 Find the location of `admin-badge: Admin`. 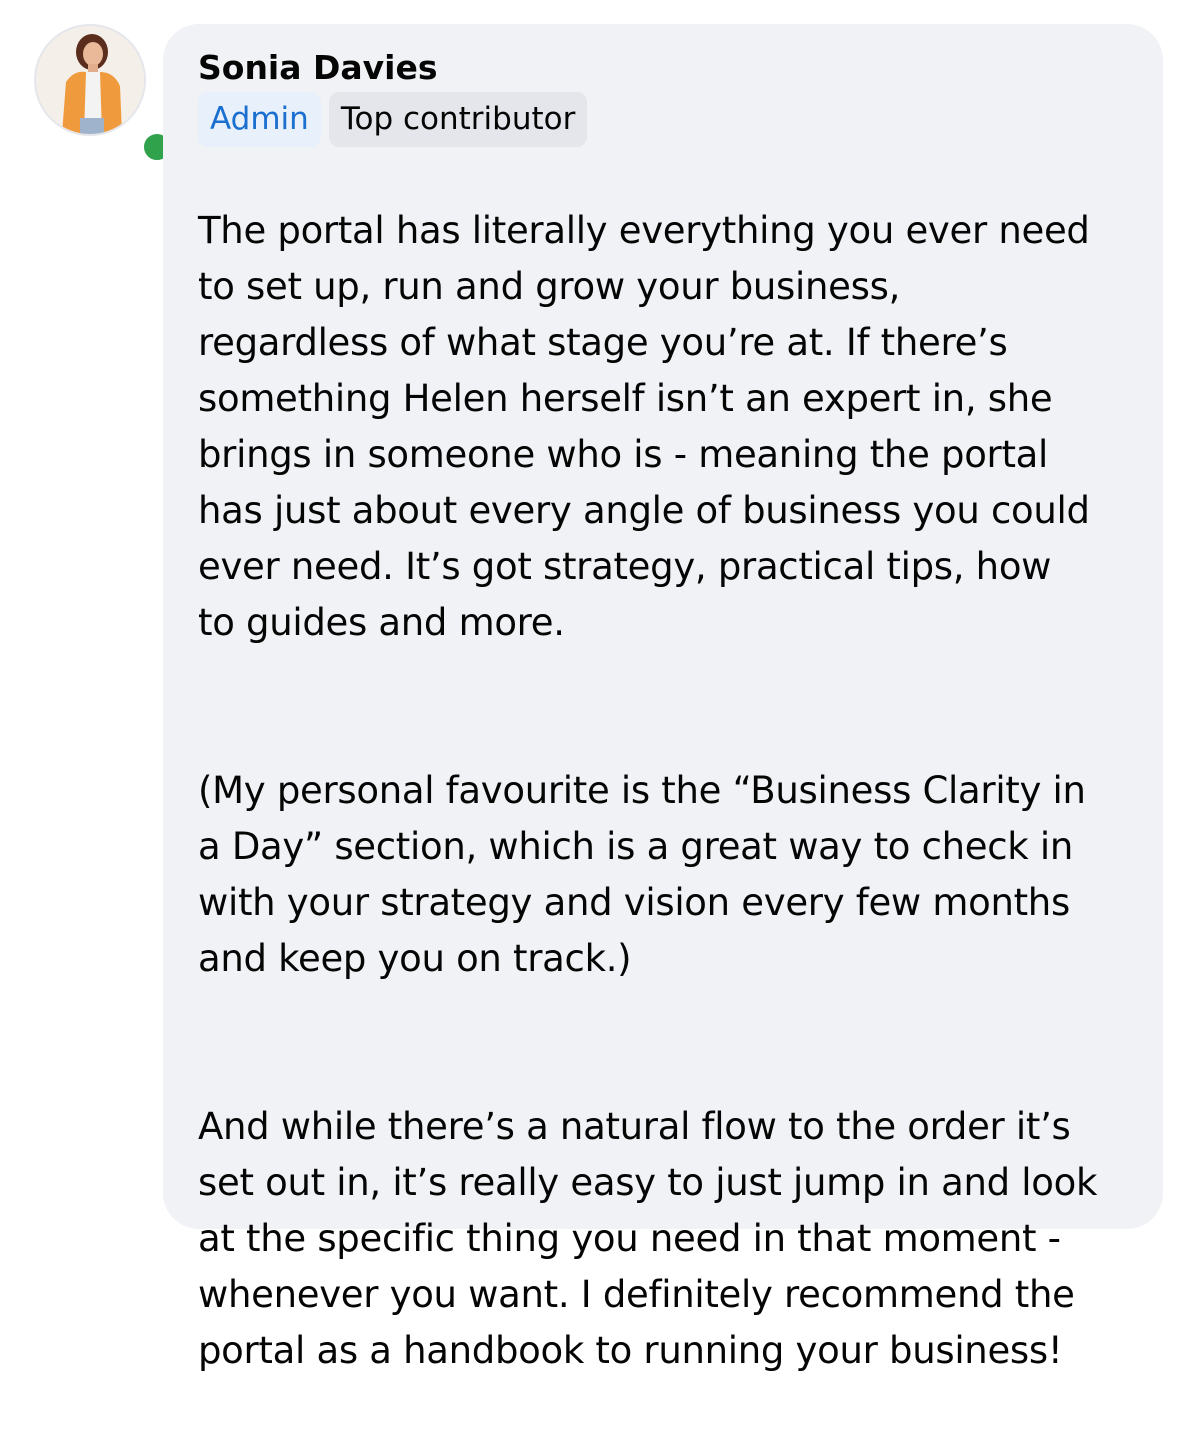

admin-badge: Admin is located at coordinates (259, 119).